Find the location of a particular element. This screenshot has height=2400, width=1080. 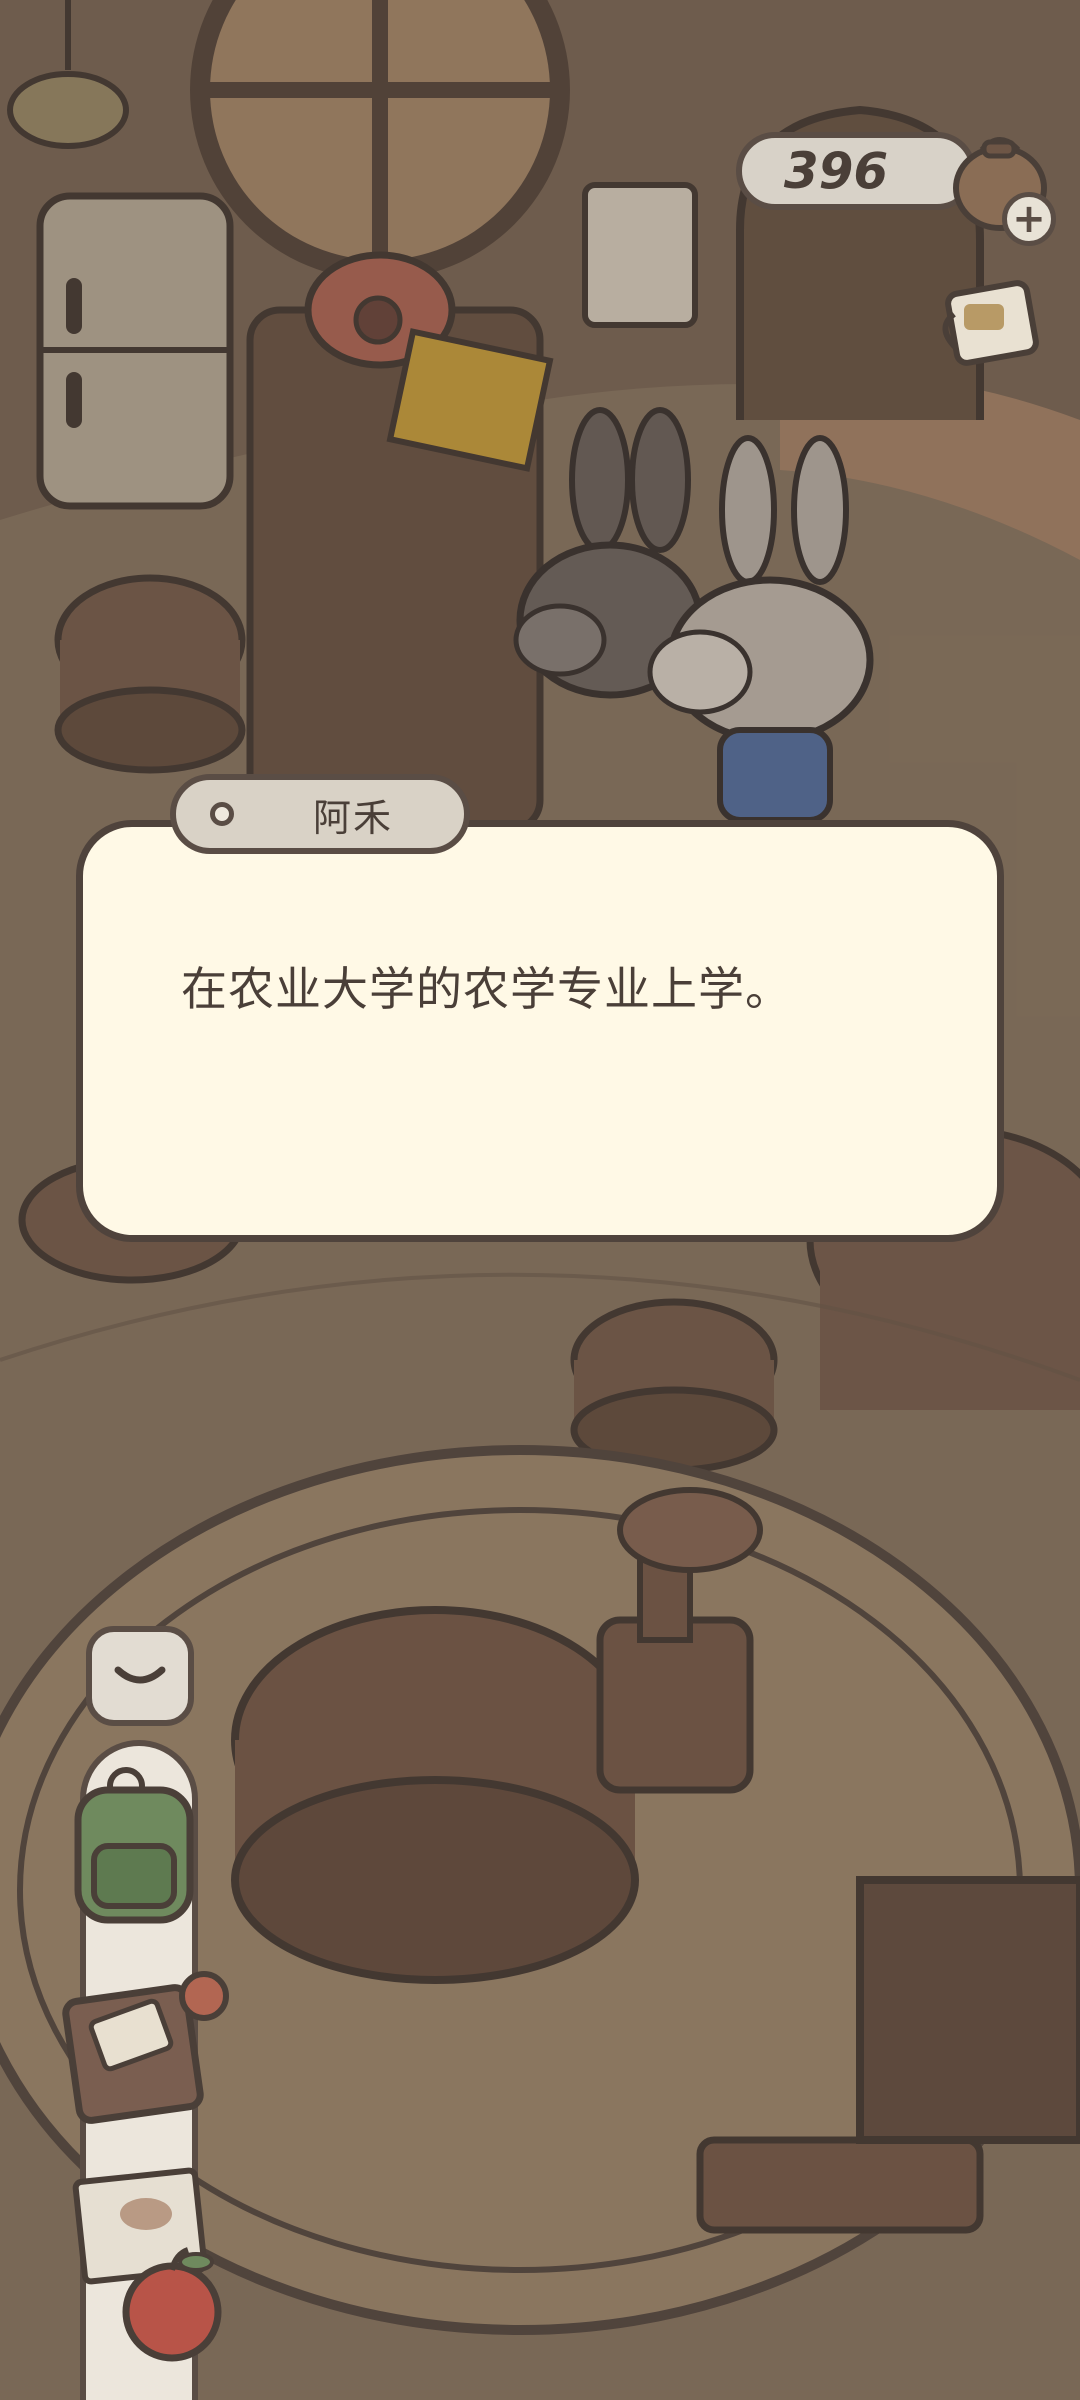

add-coins-button: + is located at coordinates (1029, 219).